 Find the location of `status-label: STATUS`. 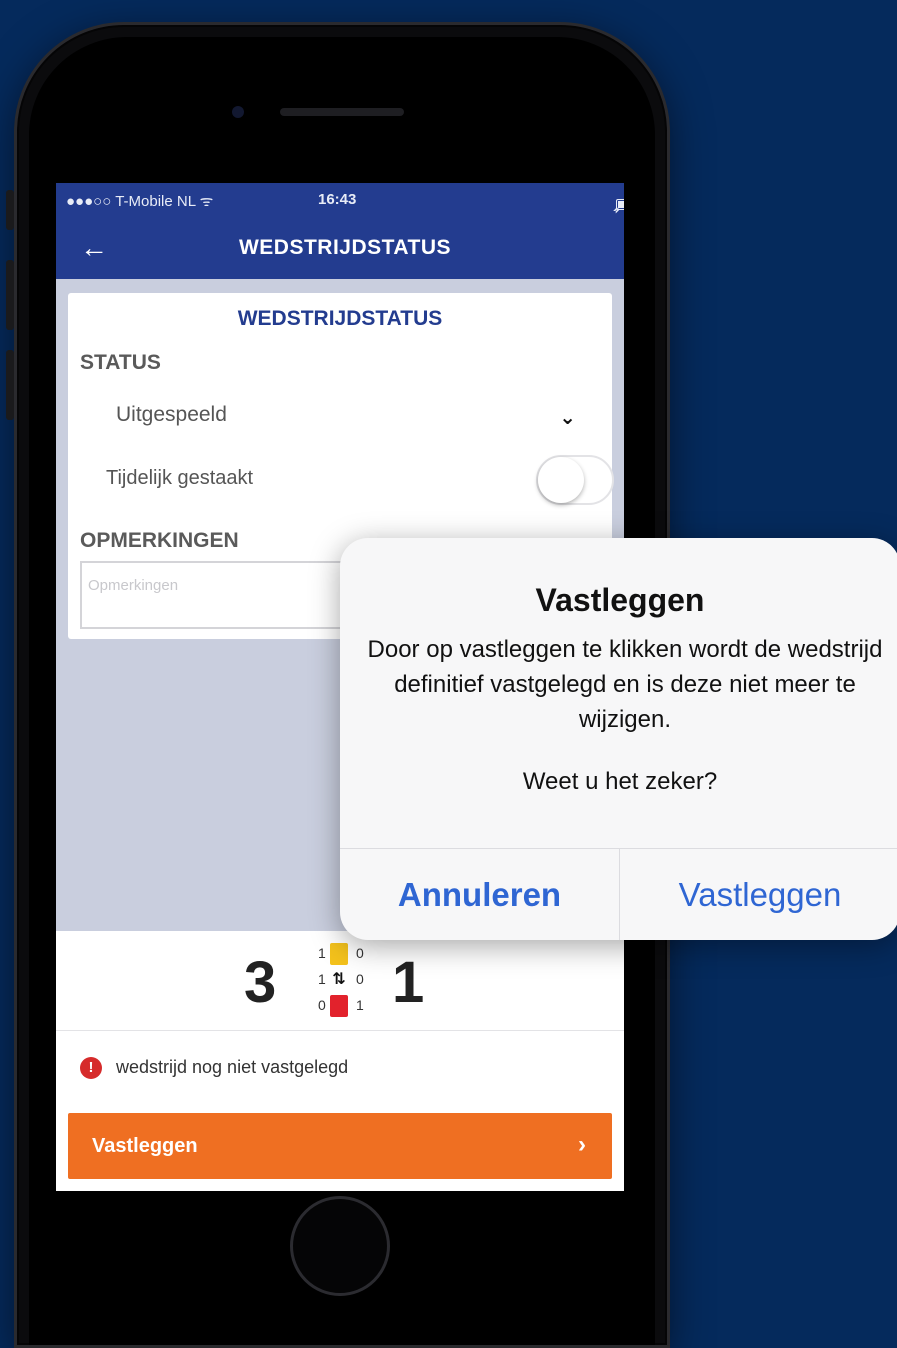

status-label: STATUS is located at coordinates (120, 362).